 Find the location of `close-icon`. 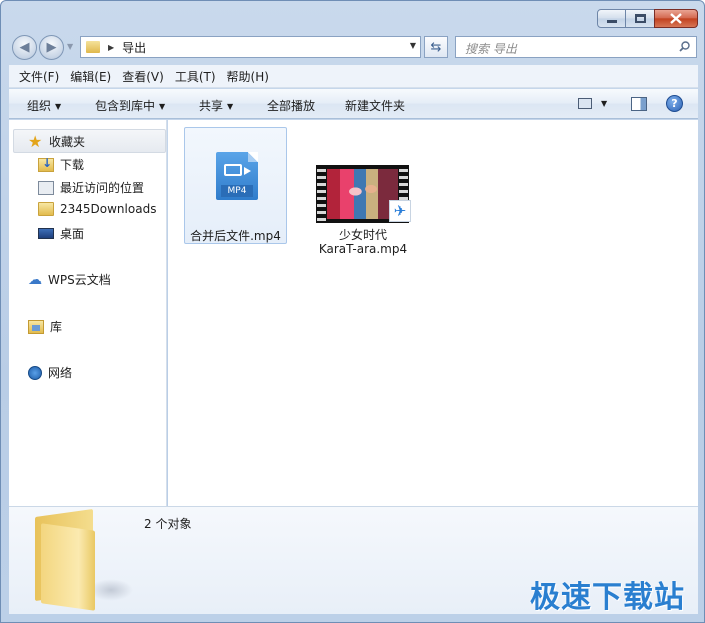

close-icon is located at coordinates (676, 18).